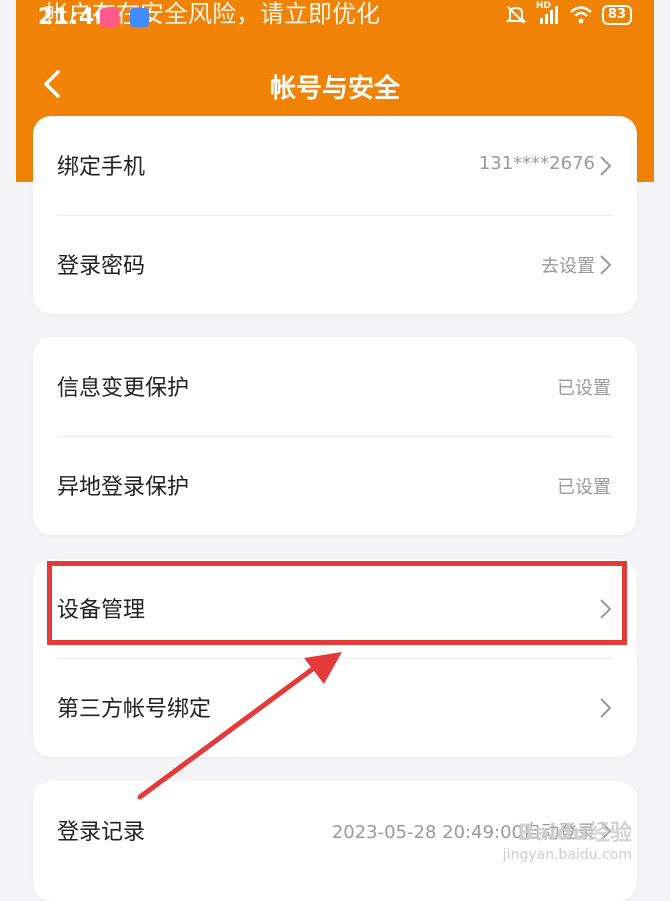 The width and height of the screenshot is (670, 901). Describe the element at coordinates (101, 167) in the screenshot. I see `row-label: 绑定手机` at that location.